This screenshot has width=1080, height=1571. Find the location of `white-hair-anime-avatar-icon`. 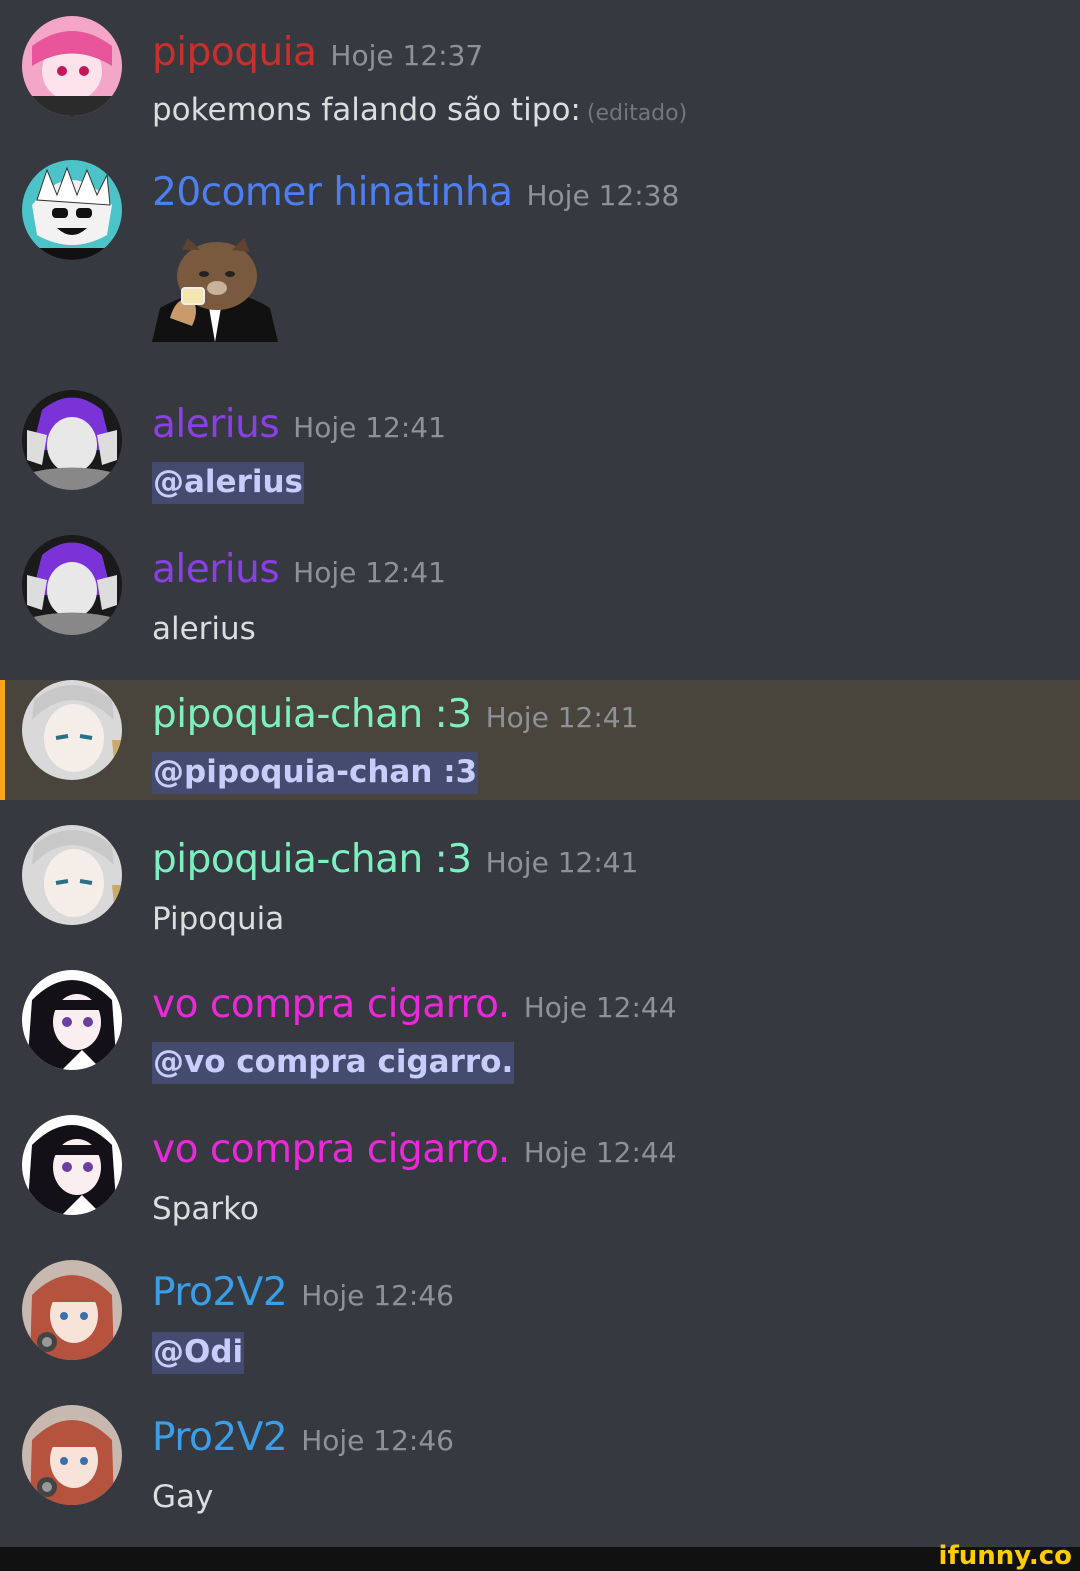

white-hair-anime-avatar-icon is located at coordinates (72, 210).